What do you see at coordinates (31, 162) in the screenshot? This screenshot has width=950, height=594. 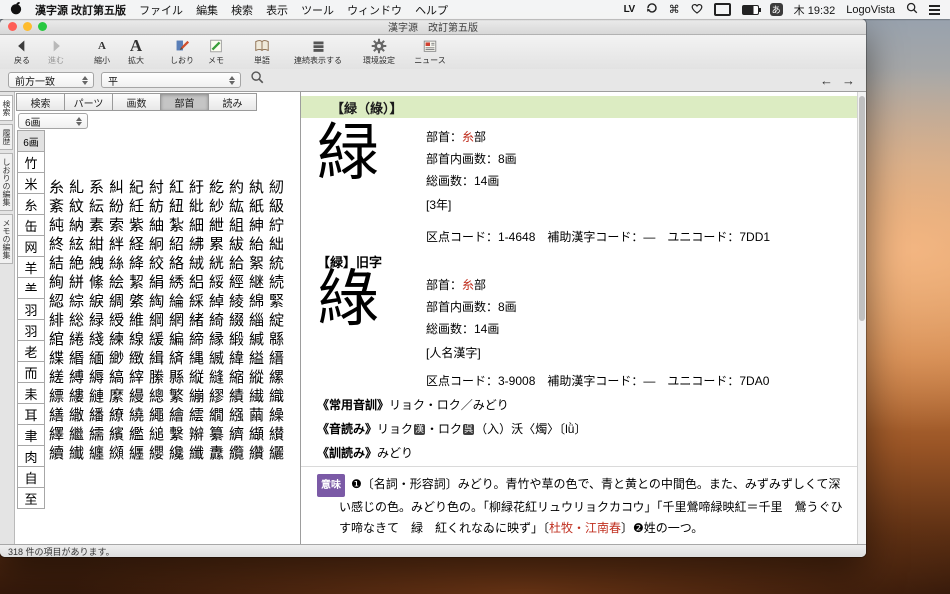 I see `radical-item: 竹` at bounding box center [31, 162].